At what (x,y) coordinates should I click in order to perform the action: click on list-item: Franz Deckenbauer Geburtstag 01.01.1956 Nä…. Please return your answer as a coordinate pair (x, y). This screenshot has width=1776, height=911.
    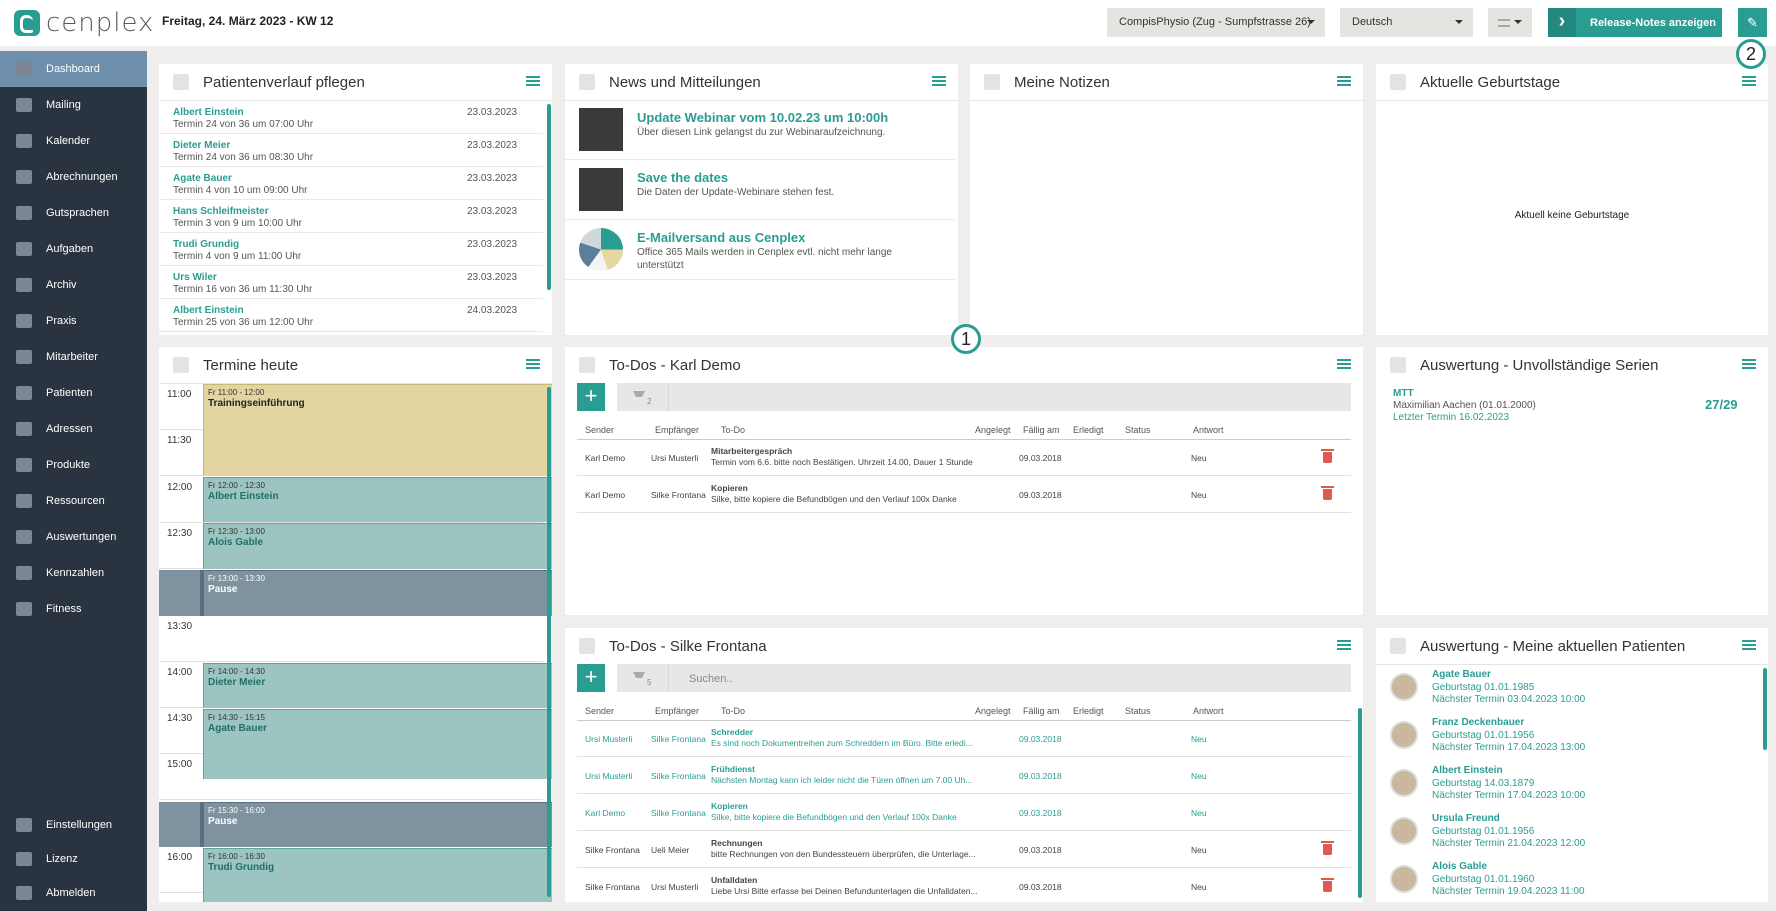
    Looking at the image, I should click on (1571, 737).